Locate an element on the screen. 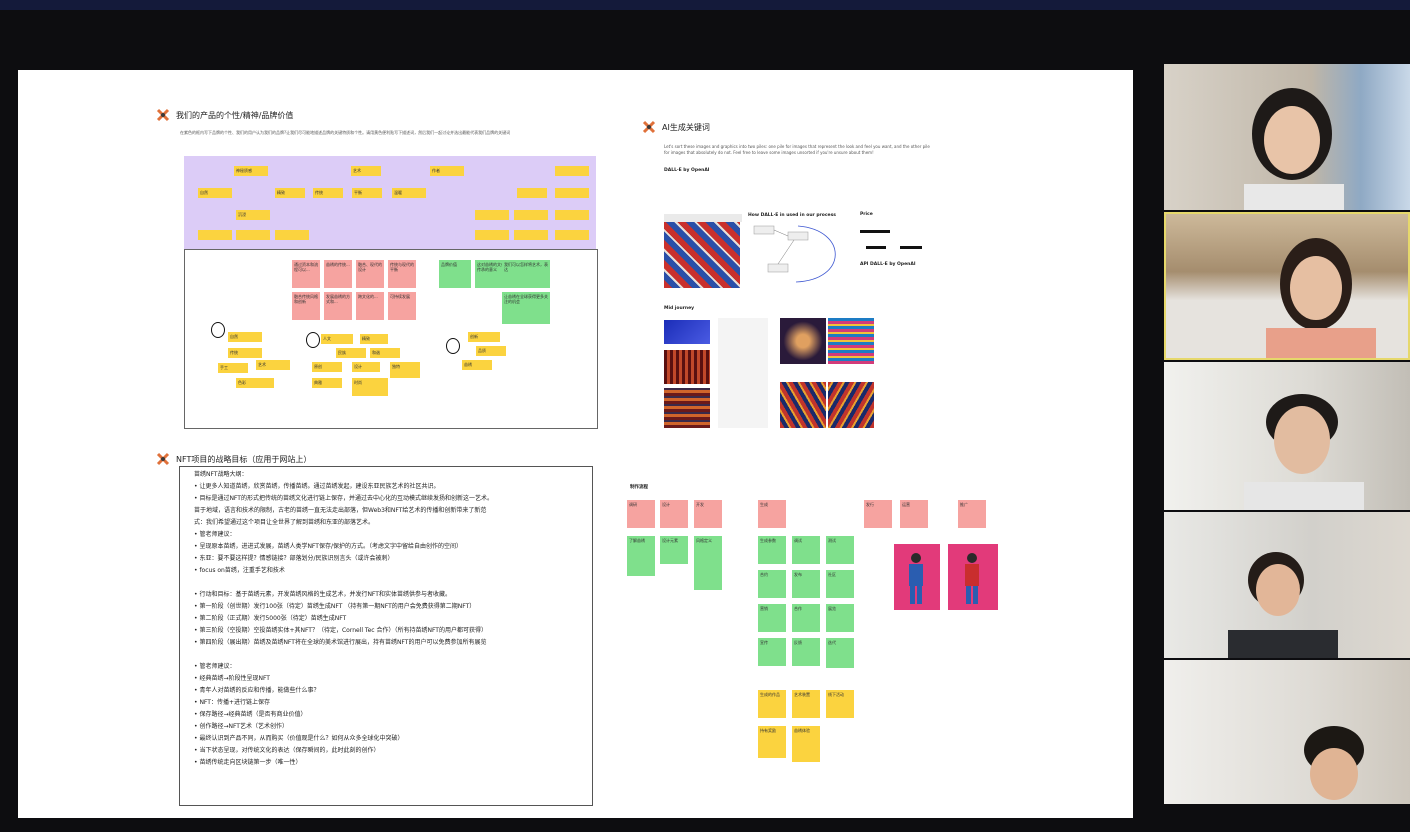 The height and width of the screenshot is (832, 1410). frame-yellow-sticky: 精致 is located at coordinates (374, 339).